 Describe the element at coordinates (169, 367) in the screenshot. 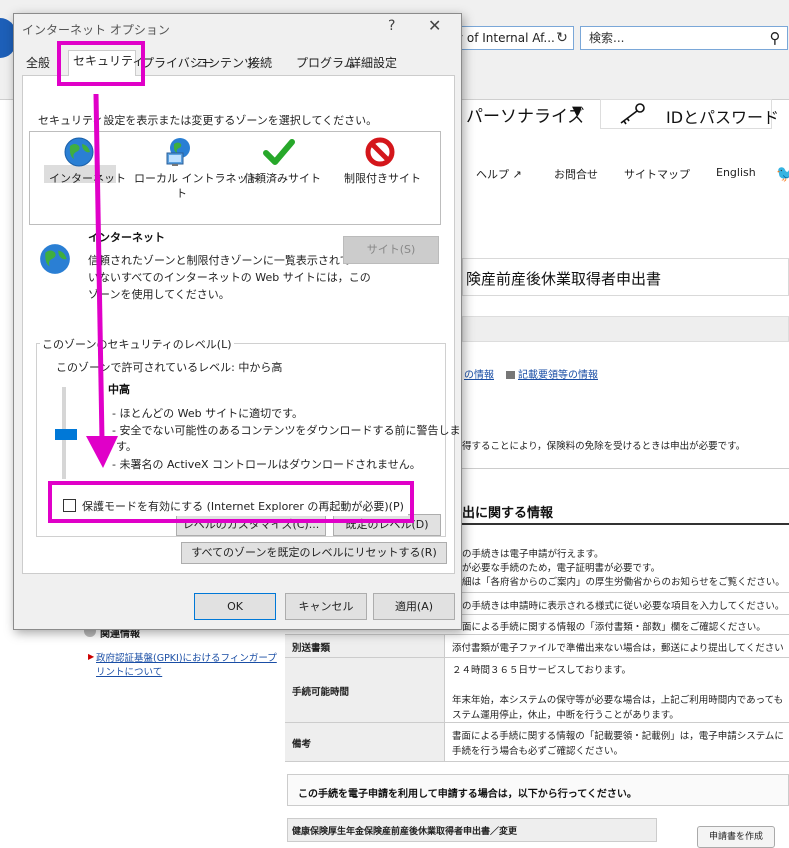

I see `allowed-levels-text: このゾーンで許可されているレベル: 中から高` at that location.